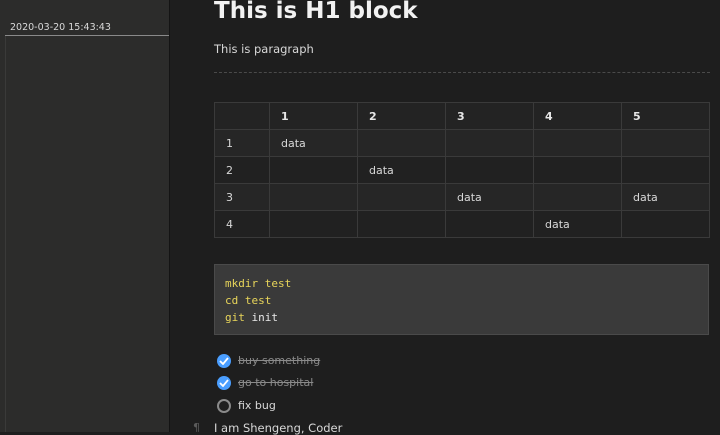  I want to click on paragraph: This is paragraph, so click(264, 49).